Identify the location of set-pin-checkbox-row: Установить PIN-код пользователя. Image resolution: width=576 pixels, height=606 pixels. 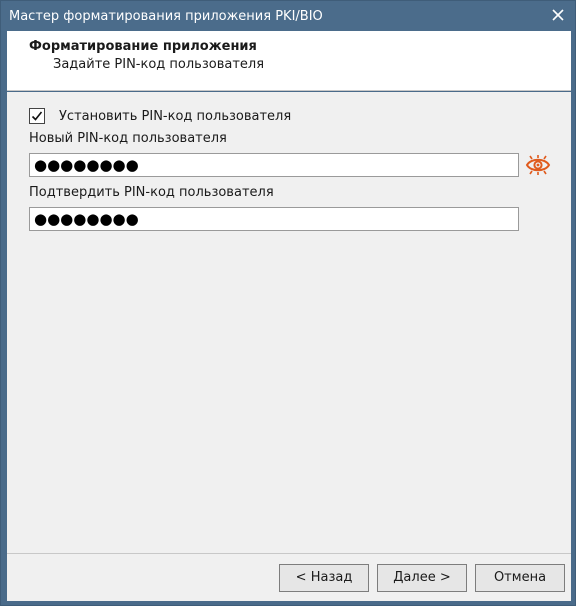
(160, 116).